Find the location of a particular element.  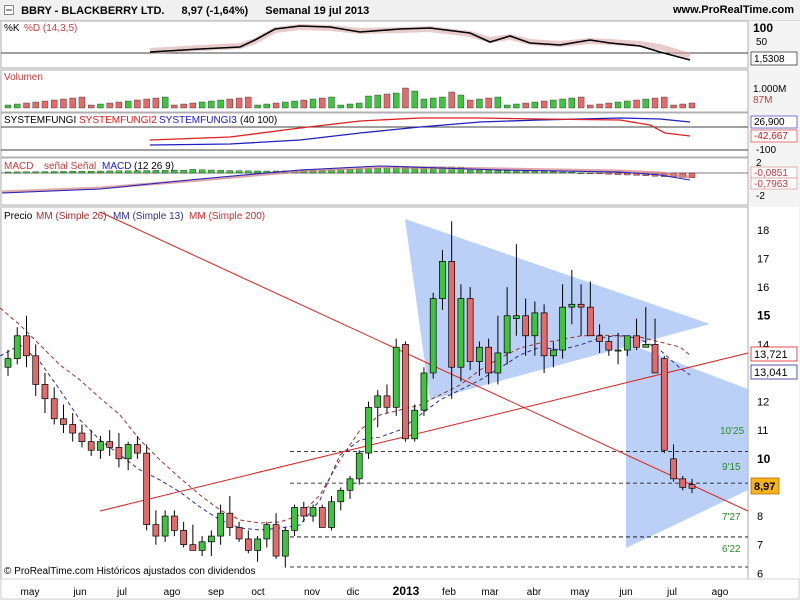

stoch-tick-100: 100 is located at coordinates (763, 28).